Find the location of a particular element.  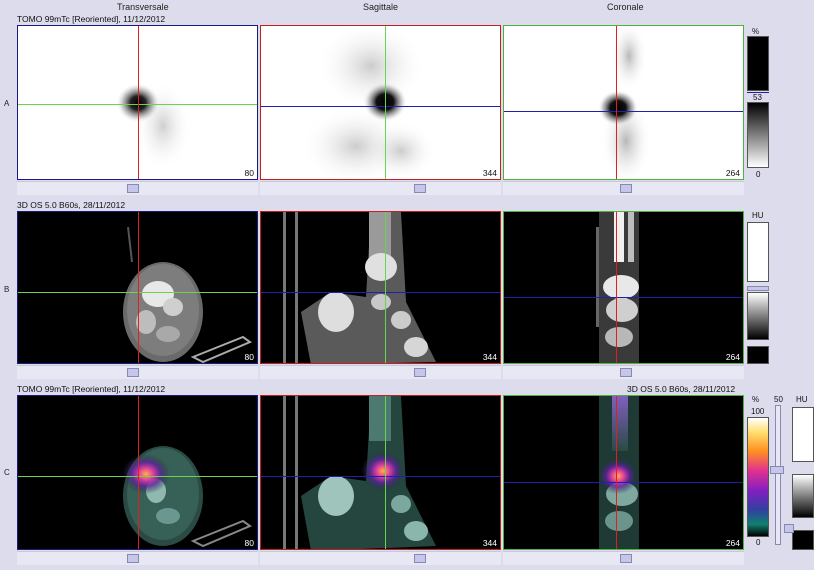

viewport-c-transversale: 80 is located at coordinates (137, 472).